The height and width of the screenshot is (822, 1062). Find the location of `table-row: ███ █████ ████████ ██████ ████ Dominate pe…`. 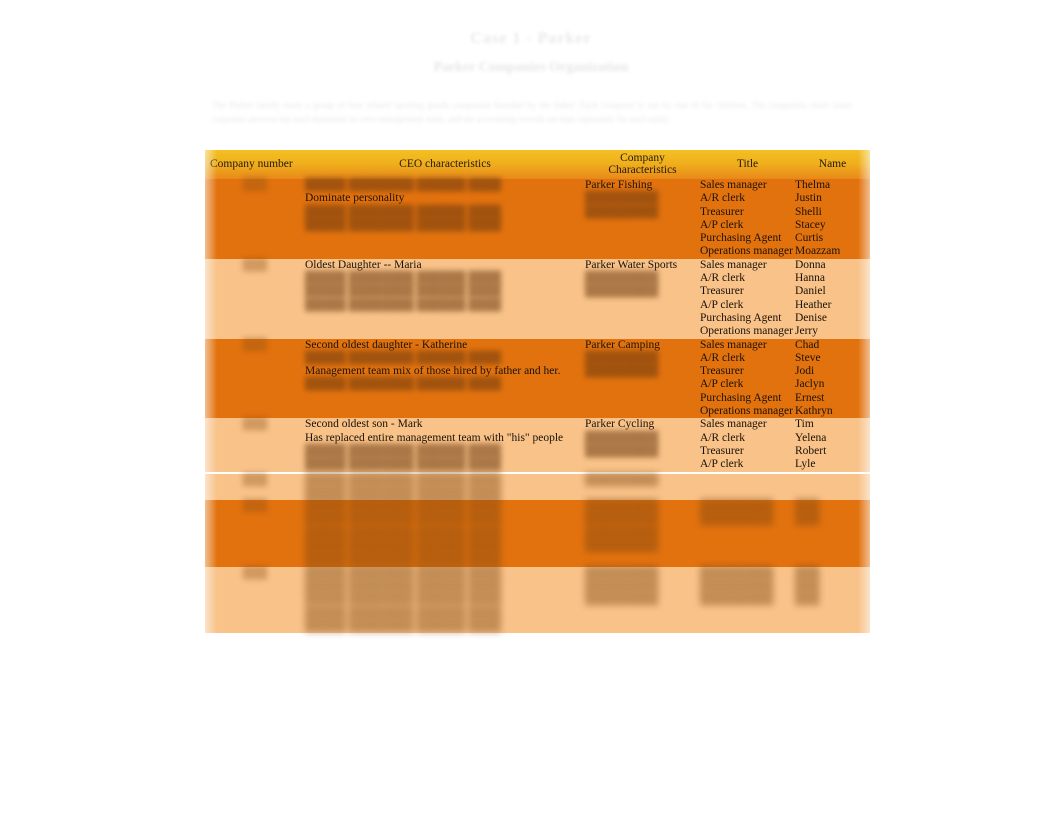

table-row: ███ █████ ████████ ██████ ████ Dominate pe… is located at coordinates (537, 219).